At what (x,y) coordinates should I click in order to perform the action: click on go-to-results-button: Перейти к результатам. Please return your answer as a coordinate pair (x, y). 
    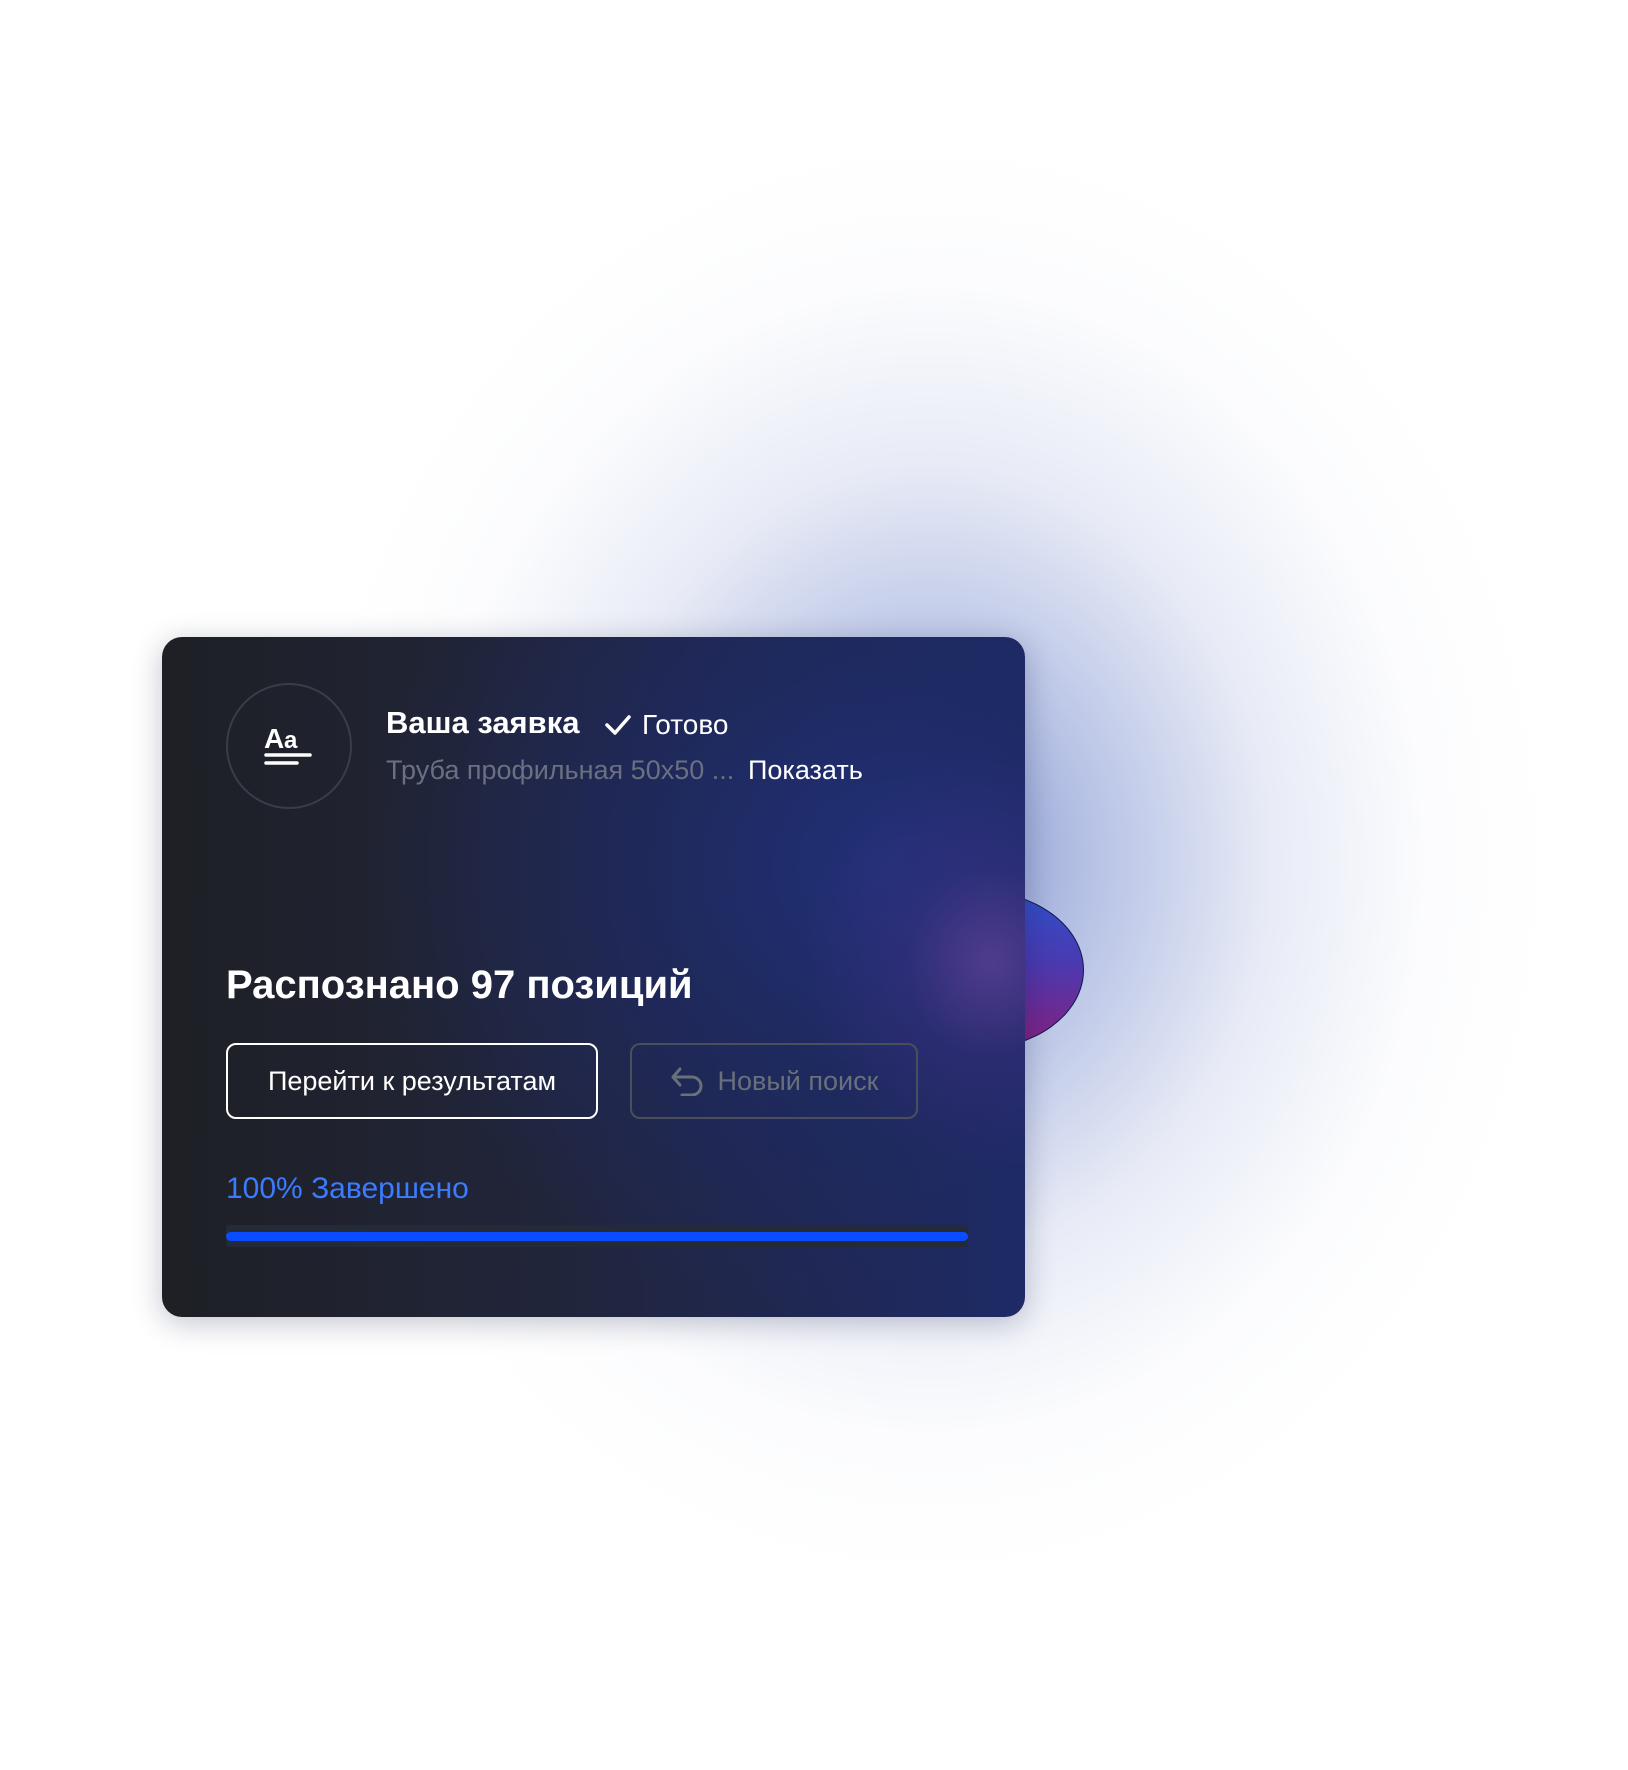
    Looking at the image, I should click on (412, 1081).